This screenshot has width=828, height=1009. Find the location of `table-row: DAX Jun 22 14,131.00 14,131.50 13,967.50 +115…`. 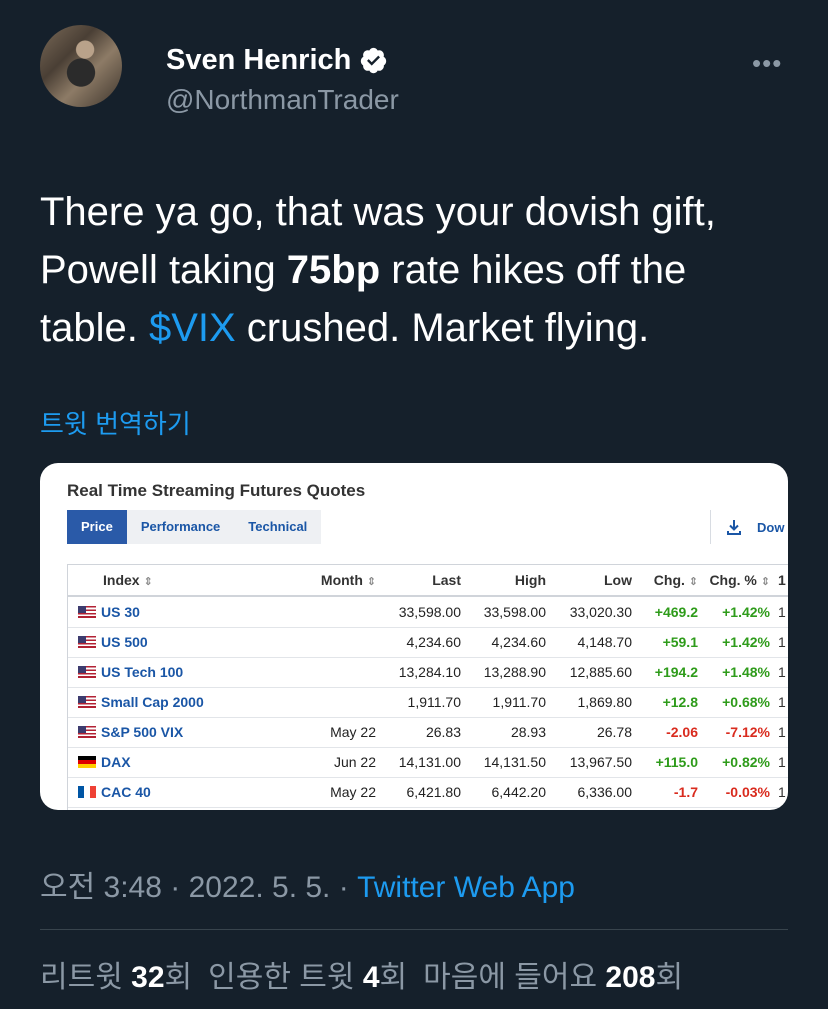

table-row: DAX Jun 22 14,131.00 14,131.50 13,967.50 +115… is located at coordinates (428, 762).